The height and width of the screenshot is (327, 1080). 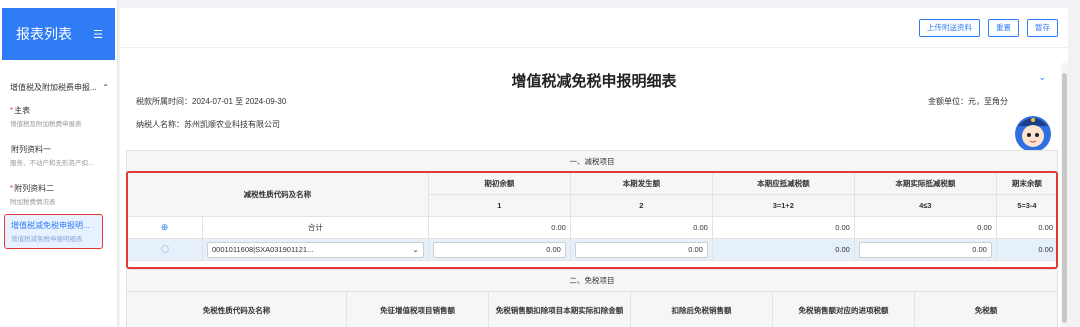 What do you see at coordinates (594, 81) in the screenshot?
I see `page-title: 增值税减免税申报明细表` at bounding box center [594, 81].